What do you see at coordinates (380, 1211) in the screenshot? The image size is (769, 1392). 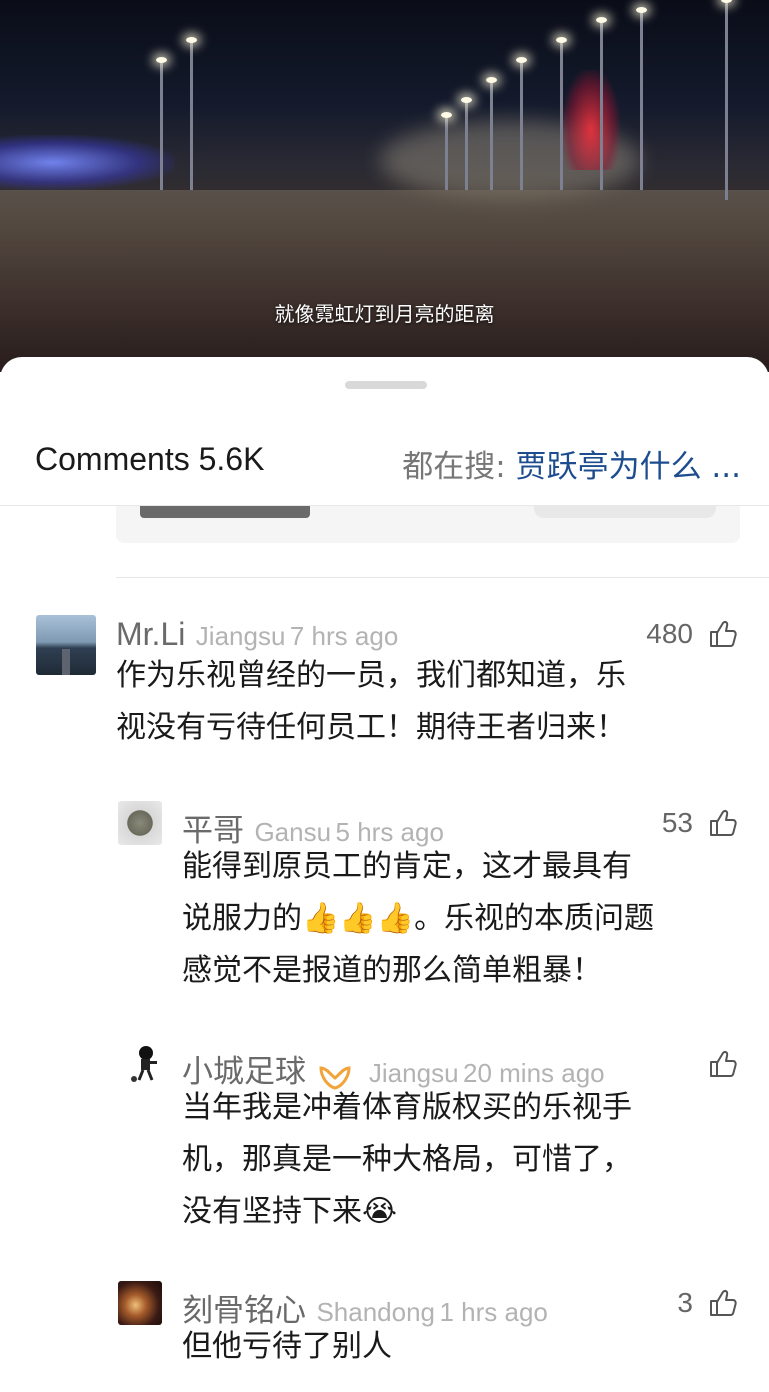 I see `crying-emoji: 😭` at bounding box center [380, 1211].